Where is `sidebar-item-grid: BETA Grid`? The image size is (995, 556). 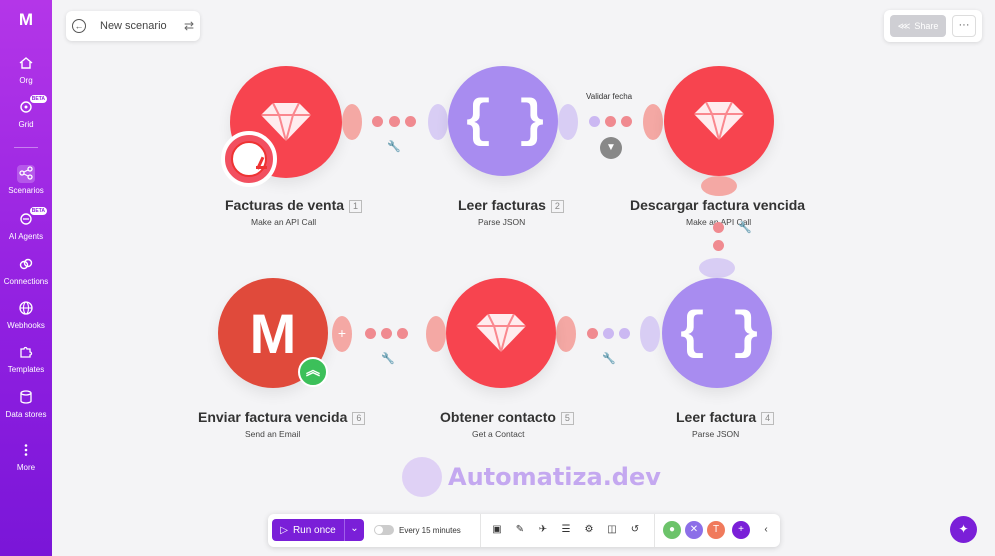
sidebar-item-grid: BETA Grid is located at coordinates (26, 112).